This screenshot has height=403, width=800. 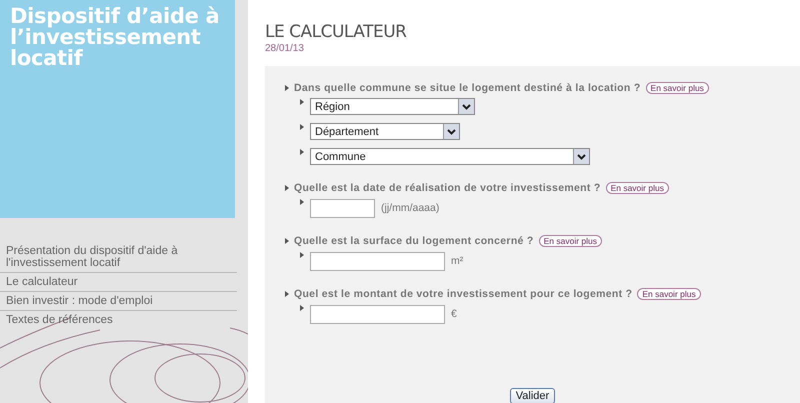 What do you see at coordinates (447, 188) in the screenshot?
I see `question-label: Quelle est la date de réalisation de votre investissement ?` at bounding box center [447, 188].